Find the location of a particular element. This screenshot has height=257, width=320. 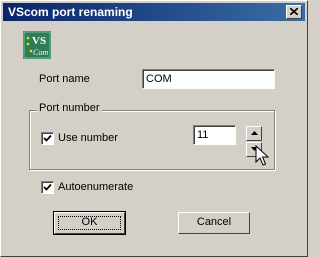

port-number-input: 11 is located at coordinates (214, 135).